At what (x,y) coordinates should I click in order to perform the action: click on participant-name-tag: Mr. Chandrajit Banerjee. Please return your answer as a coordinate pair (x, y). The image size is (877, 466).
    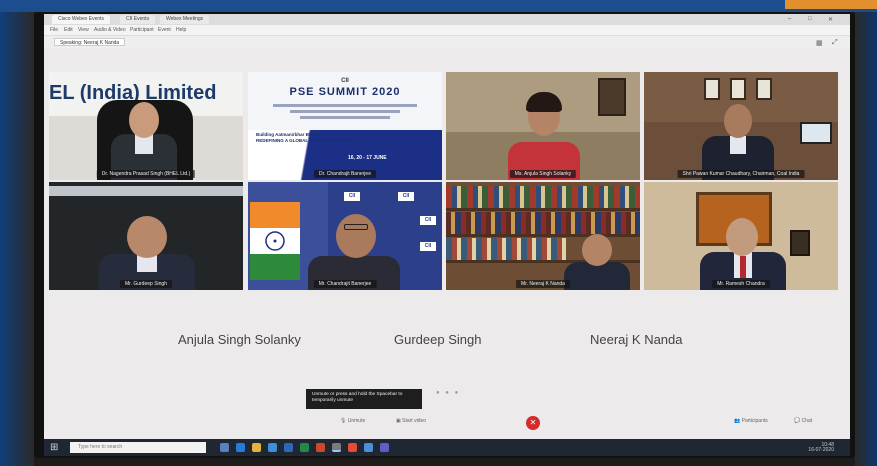
    Looking at the image, I should click on (345, 284).